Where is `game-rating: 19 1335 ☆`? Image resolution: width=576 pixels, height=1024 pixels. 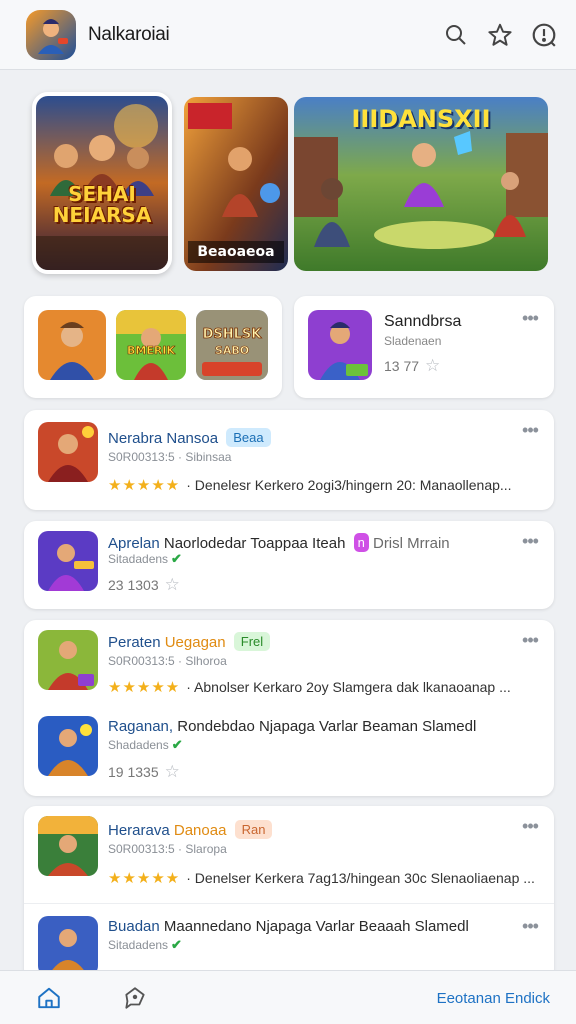 game-rating: 19 1335 ☆ is located at coordinates (144, 771).